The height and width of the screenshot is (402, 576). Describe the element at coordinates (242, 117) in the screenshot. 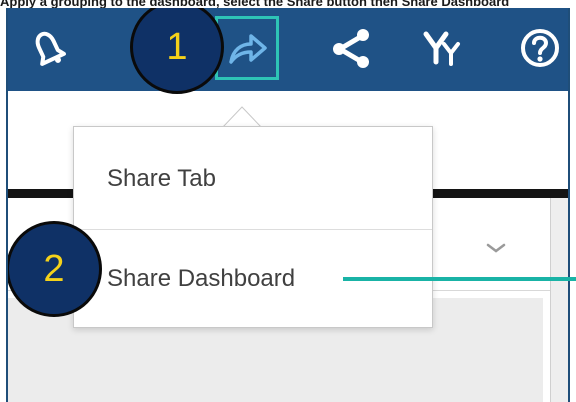

I see `dropdown-pointer` at that location.